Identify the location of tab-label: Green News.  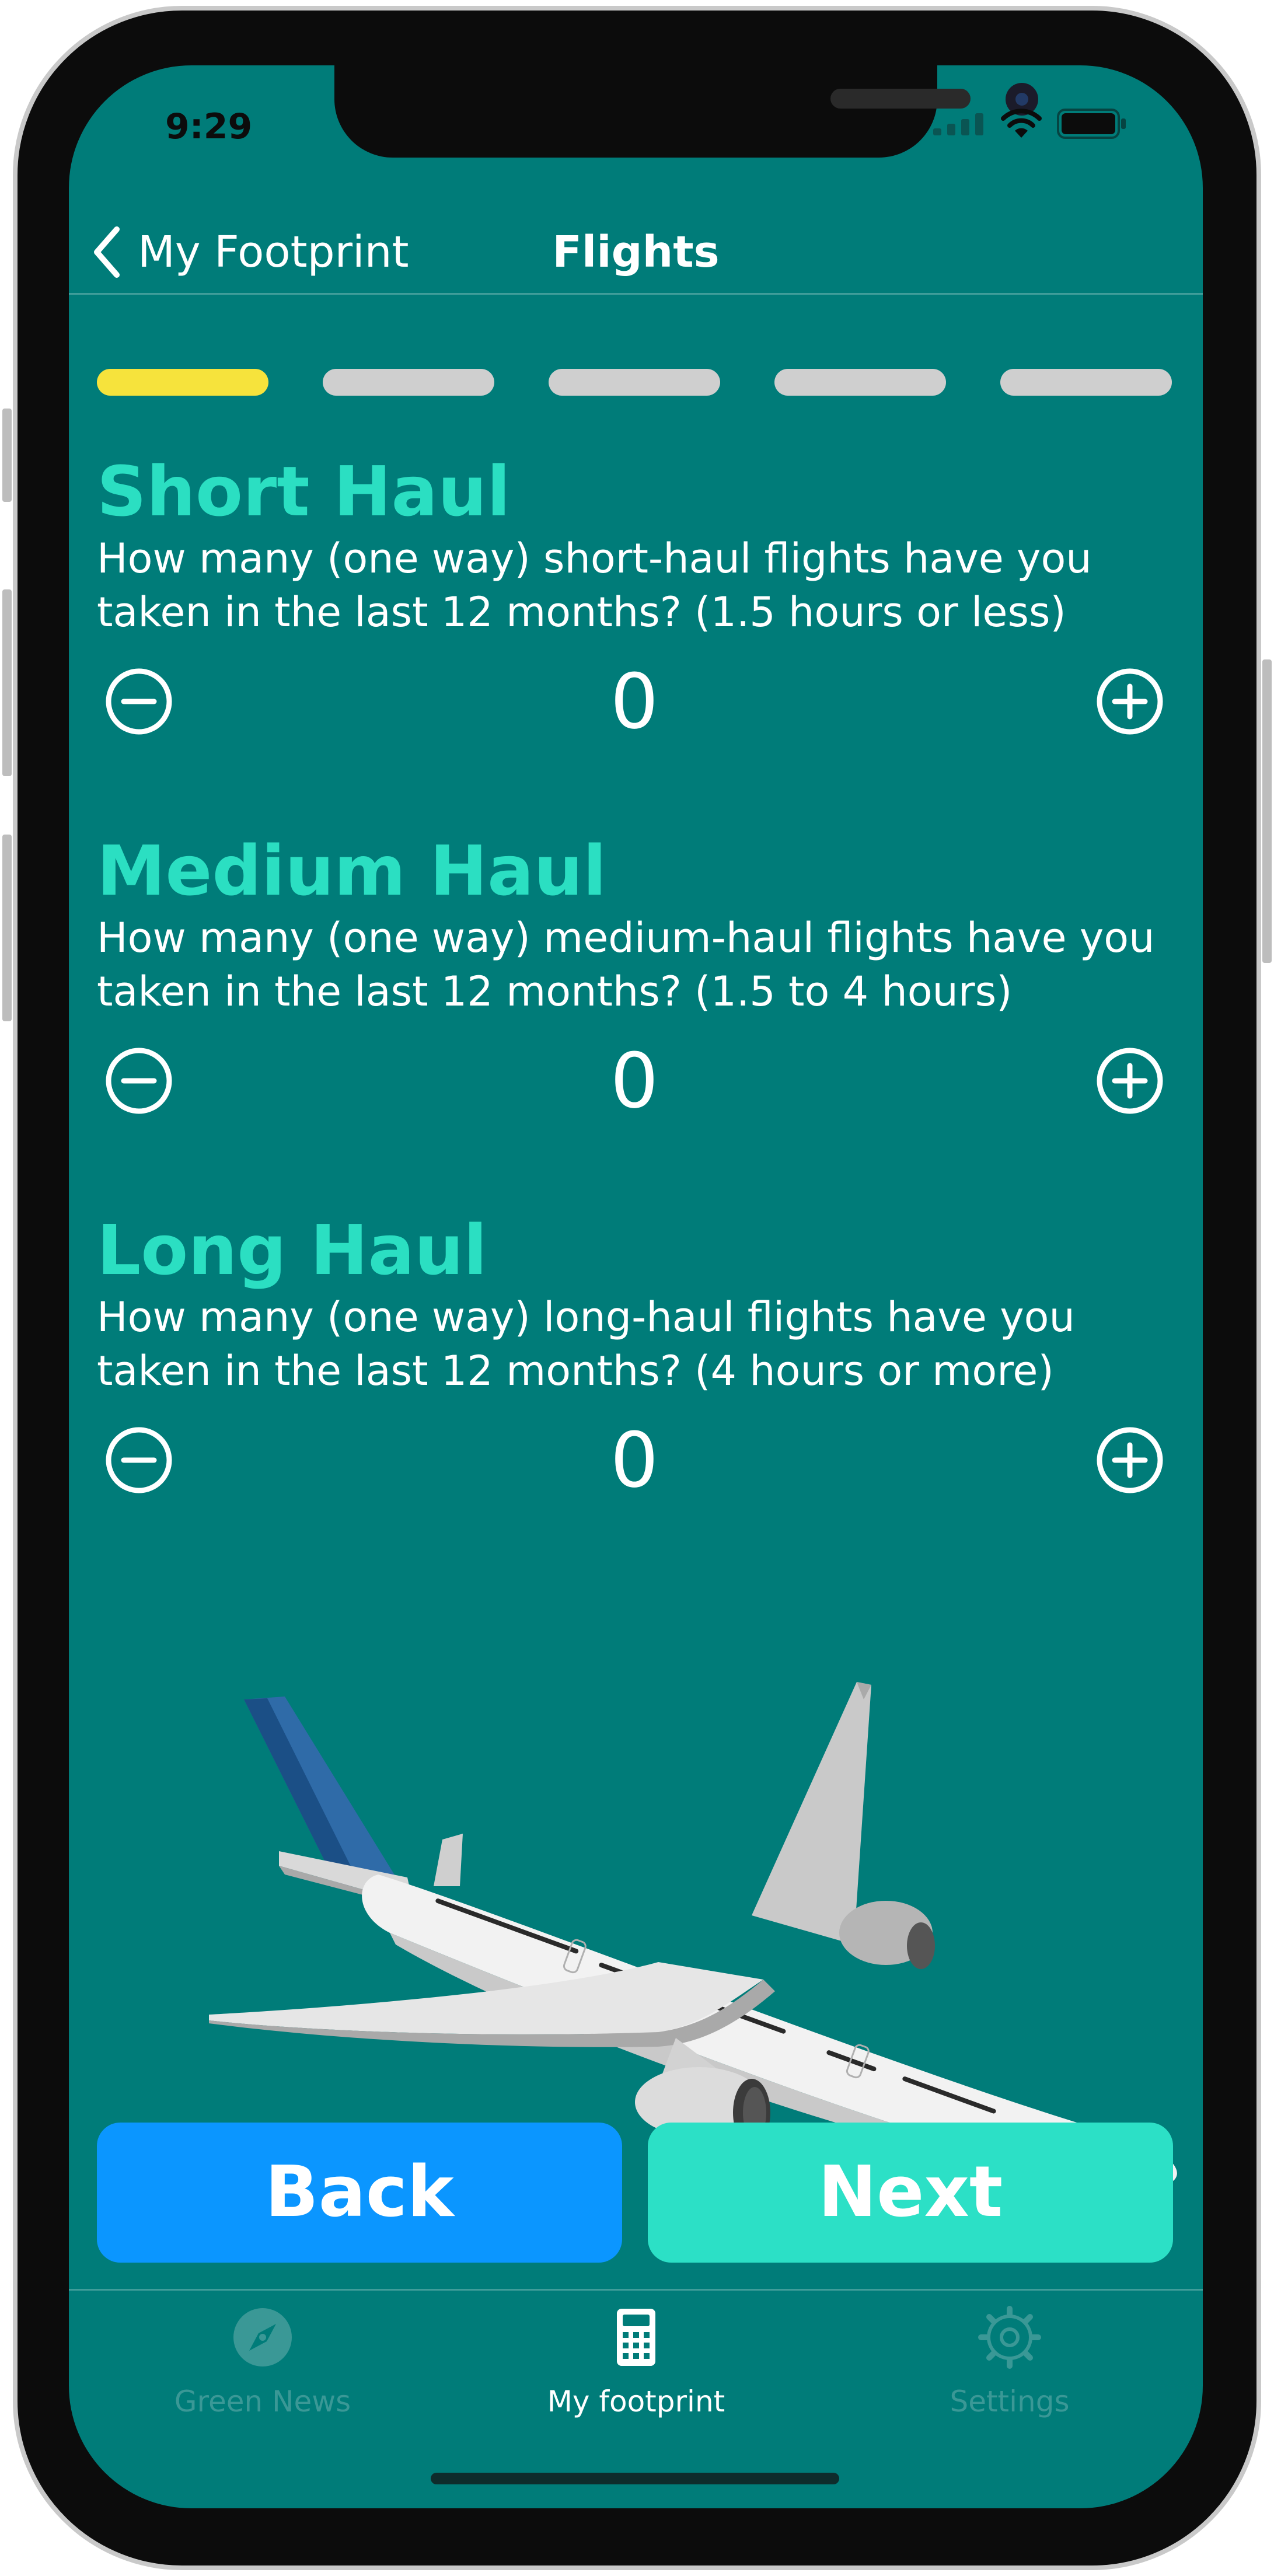
(262, 2401).